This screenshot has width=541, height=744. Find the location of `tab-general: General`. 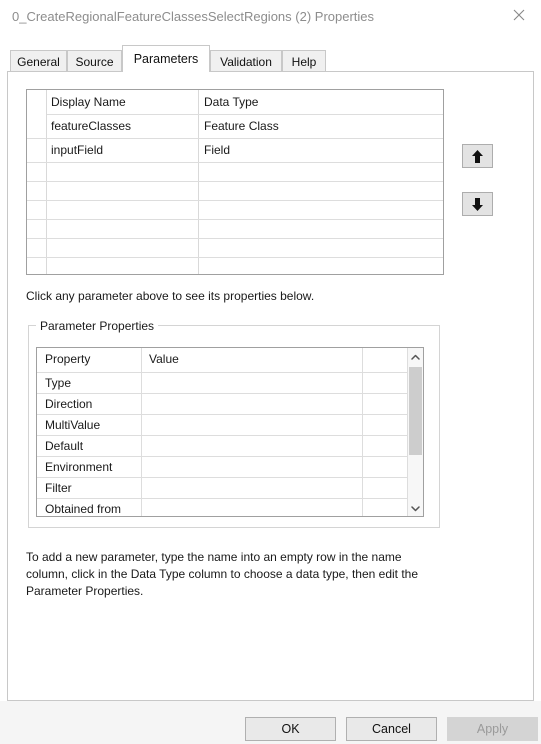

tab-general: General is located at coordinates (38, 61).